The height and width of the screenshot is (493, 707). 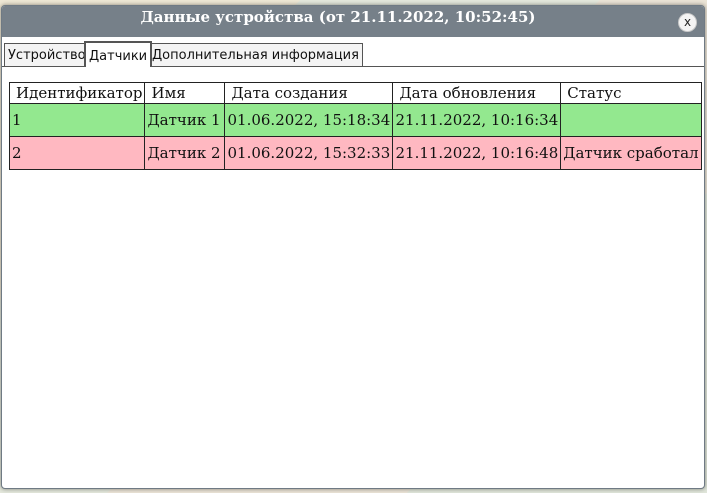 What do you see at coordinates (687, 22) in the screenshot?
I see `close-button: x` at bounding box center [687, 22].